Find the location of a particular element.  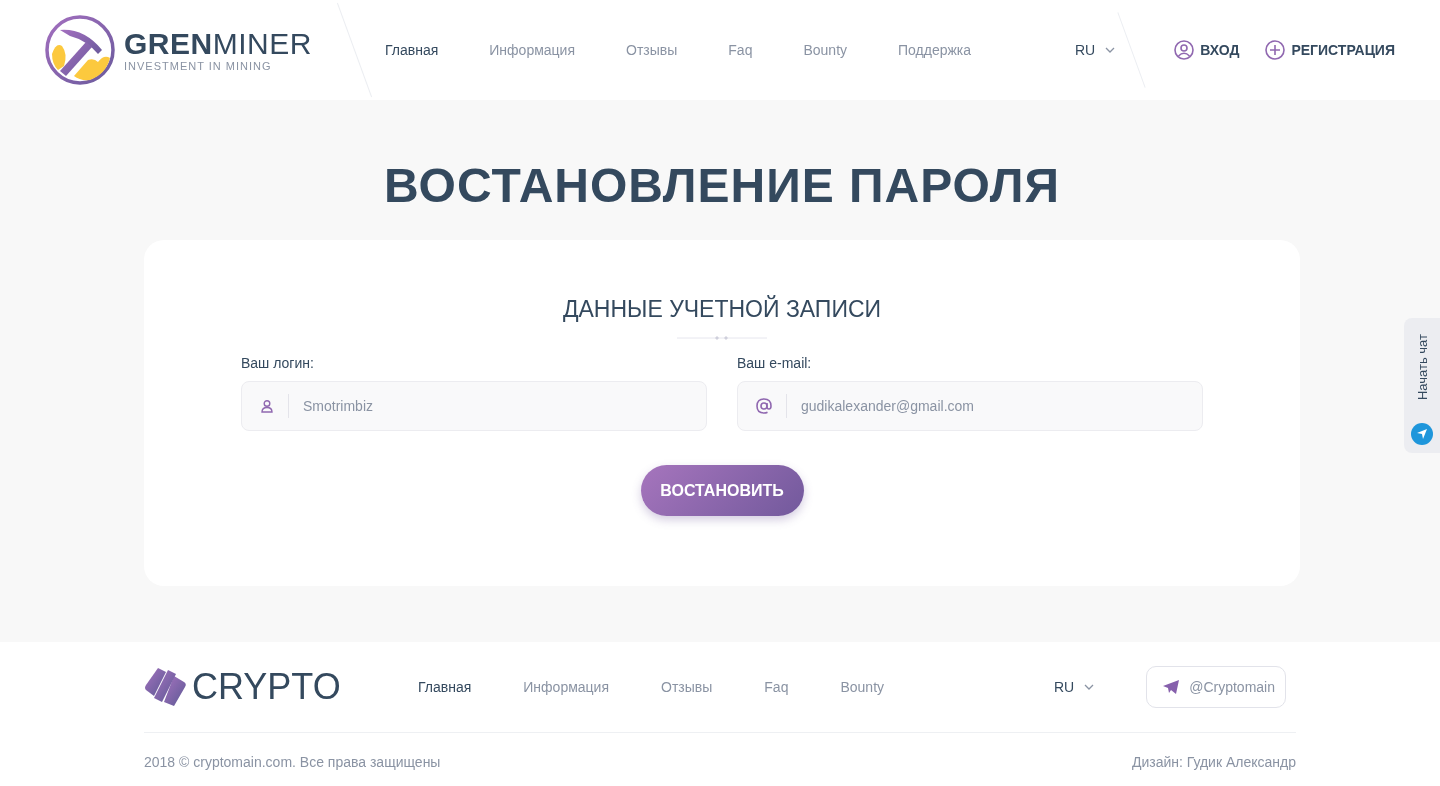

footer-nav-link: Bounty is located at coordinates (862, 687).